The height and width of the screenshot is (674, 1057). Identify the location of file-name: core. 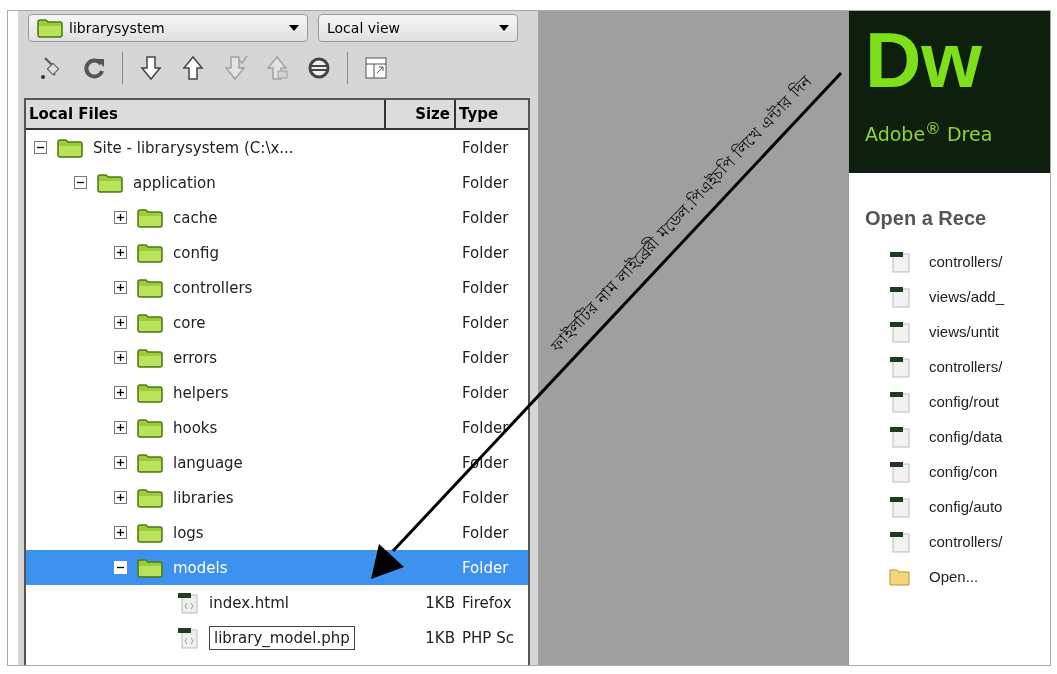
(189, 322).